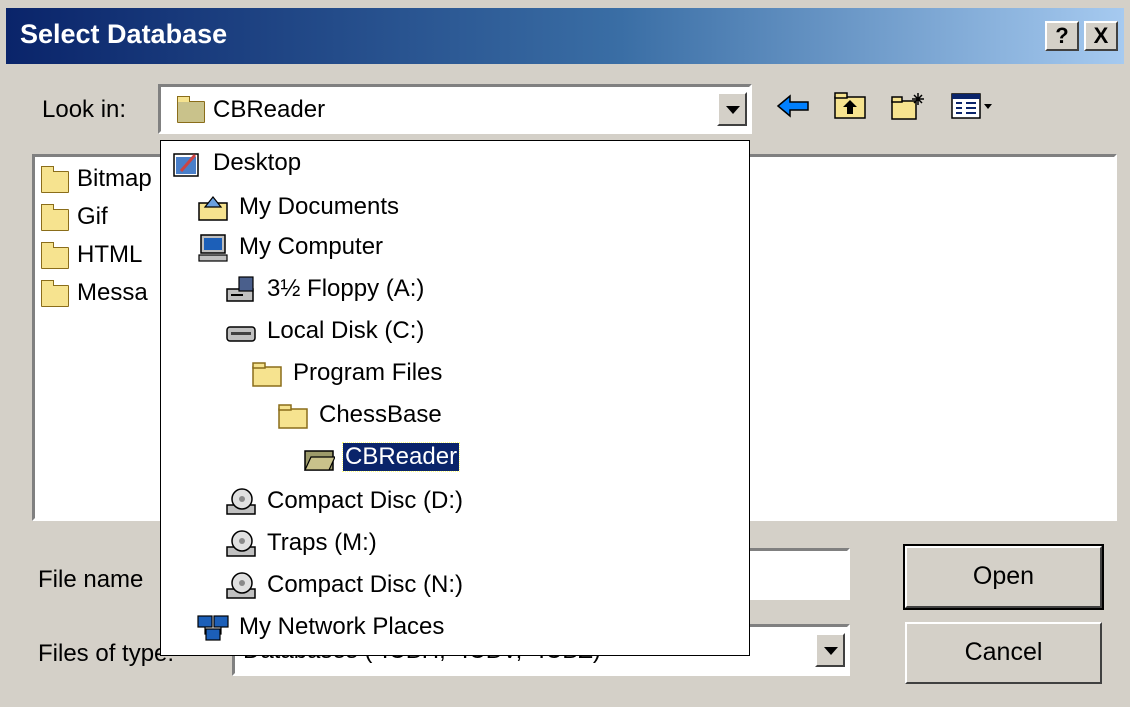  What do you see at coordinates (213, 248) in the screenshot?
I see `my-computer-icon` at bounding box center [213, 248].